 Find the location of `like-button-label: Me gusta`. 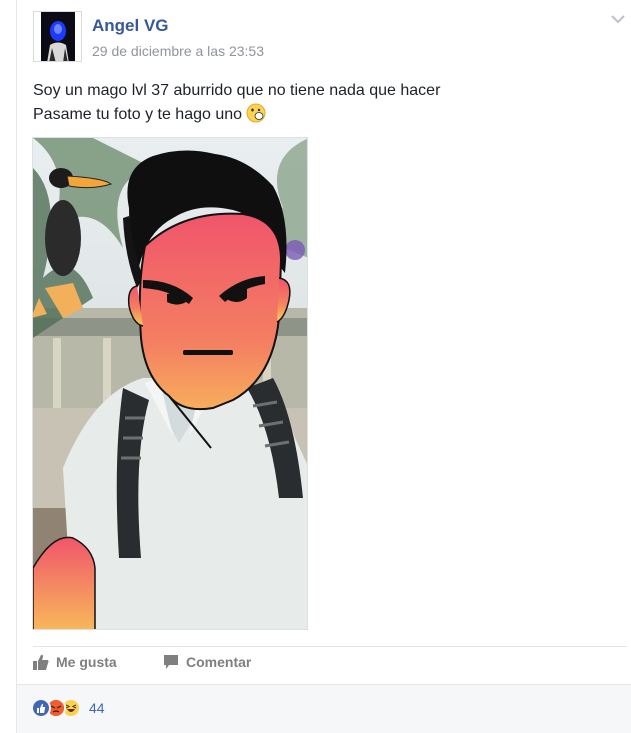

like-button-label: Me gusta is located at coordinates (86, 662).